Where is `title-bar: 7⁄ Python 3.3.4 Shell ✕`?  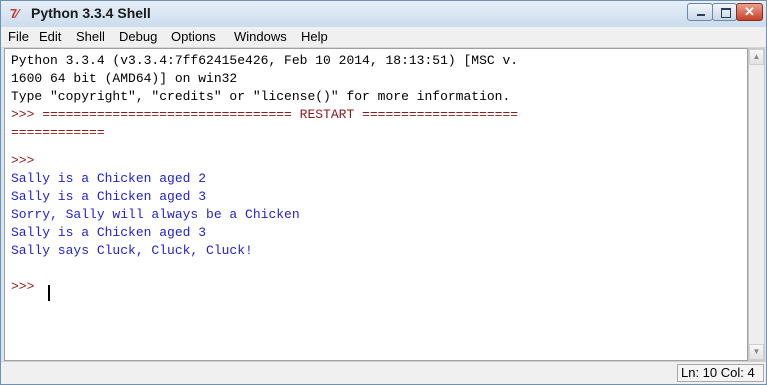 title-bar: 7⁄ Python 3.3.4 Shell ✕ is located at coordinates (383, 14).